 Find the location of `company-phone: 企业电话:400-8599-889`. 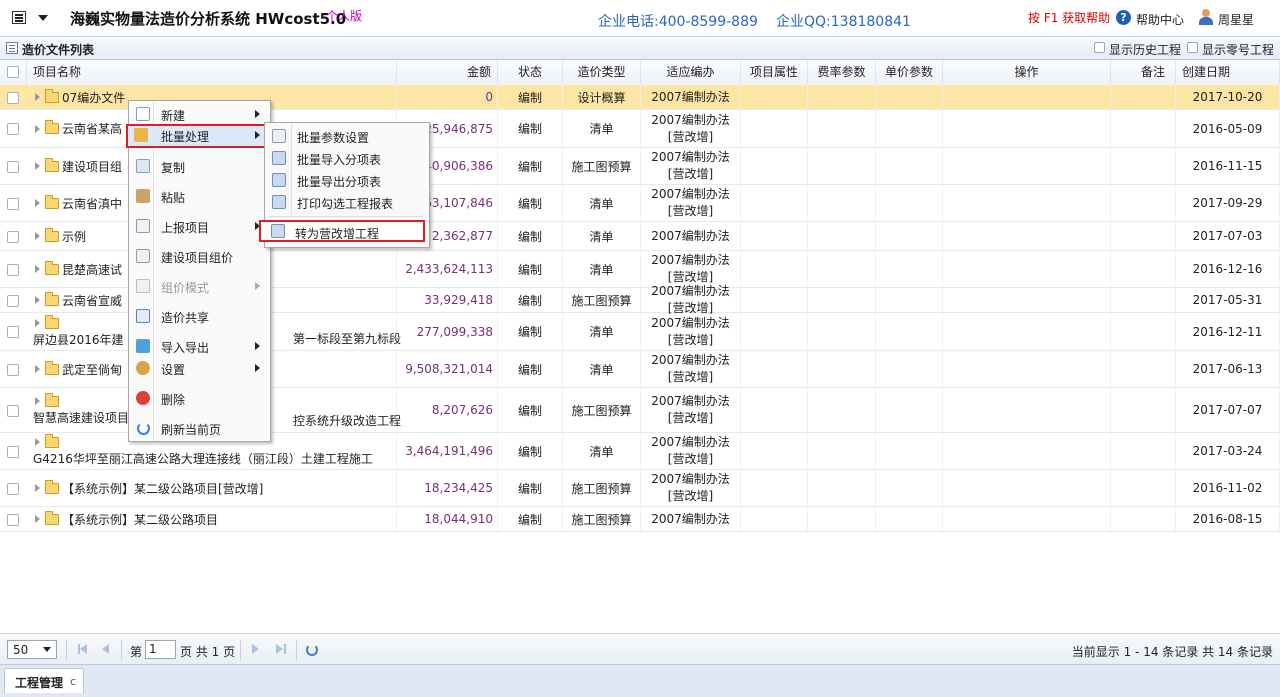

company-phone: 企业电话:400-8599-889 is located at coordinates (678, 22).